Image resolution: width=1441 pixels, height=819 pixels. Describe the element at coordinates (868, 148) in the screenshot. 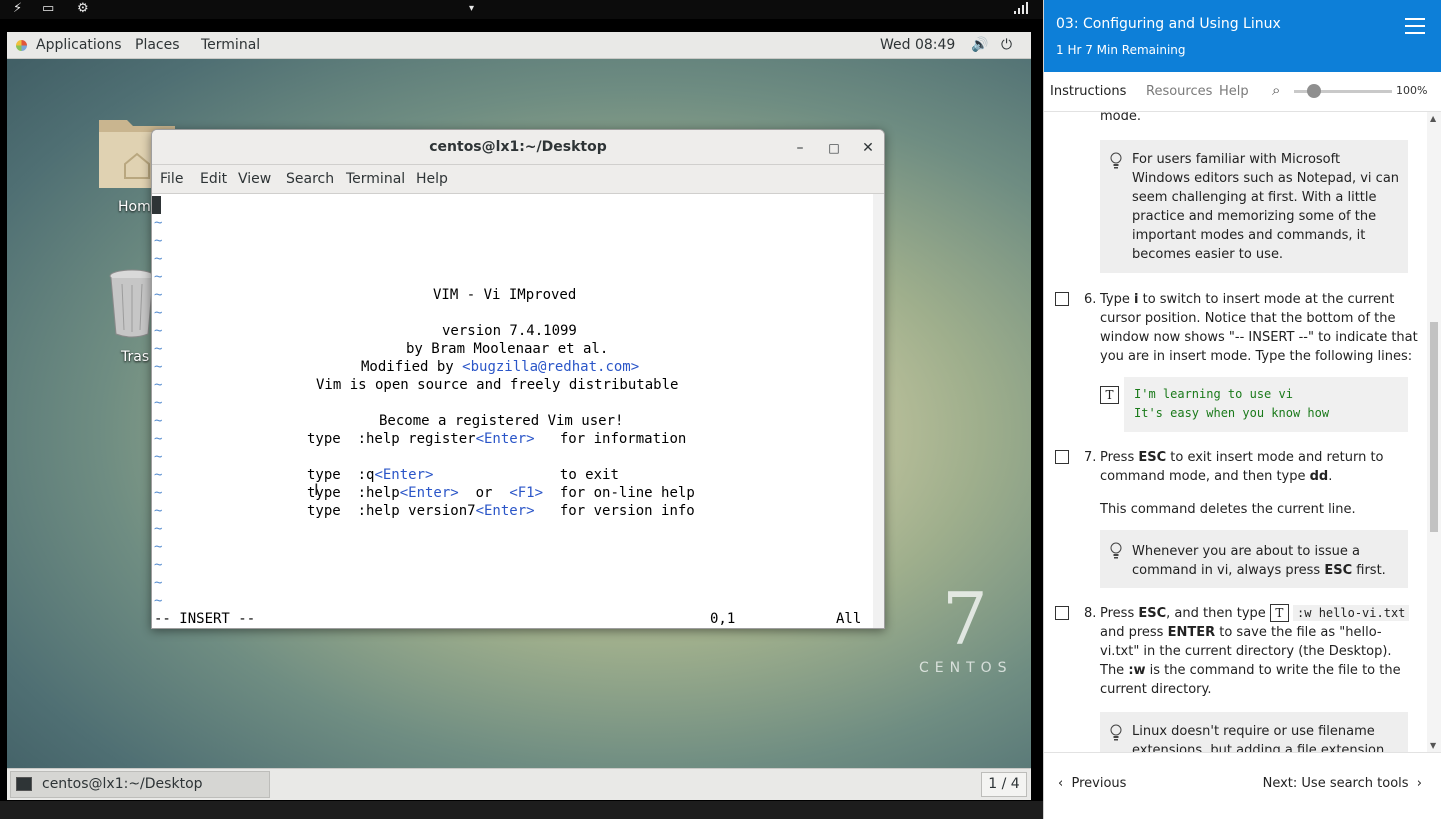

I see `close-icon: ✕` at that location.